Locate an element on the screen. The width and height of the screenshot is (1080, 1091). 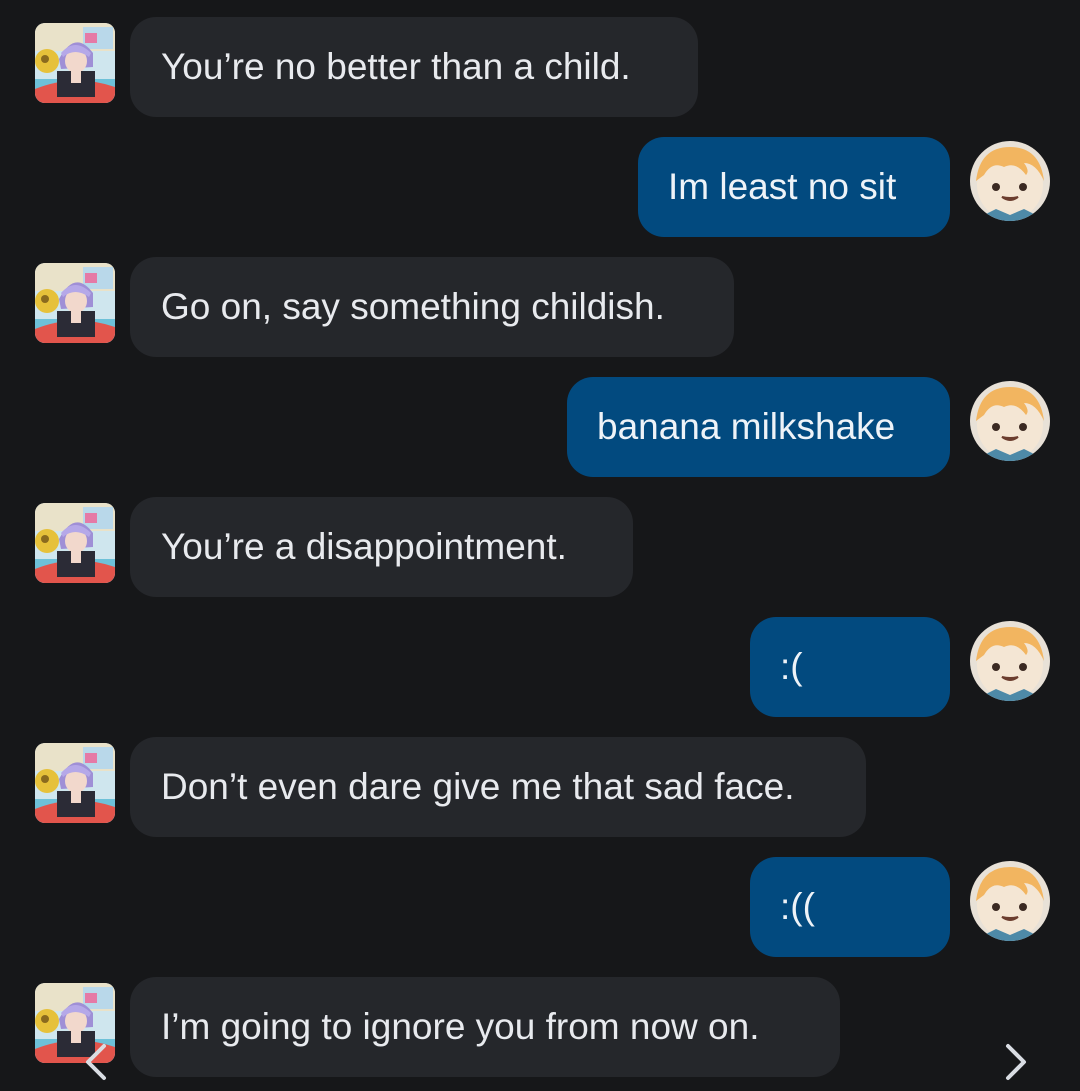
user-message: :(( is located at coordinates (540, 907).